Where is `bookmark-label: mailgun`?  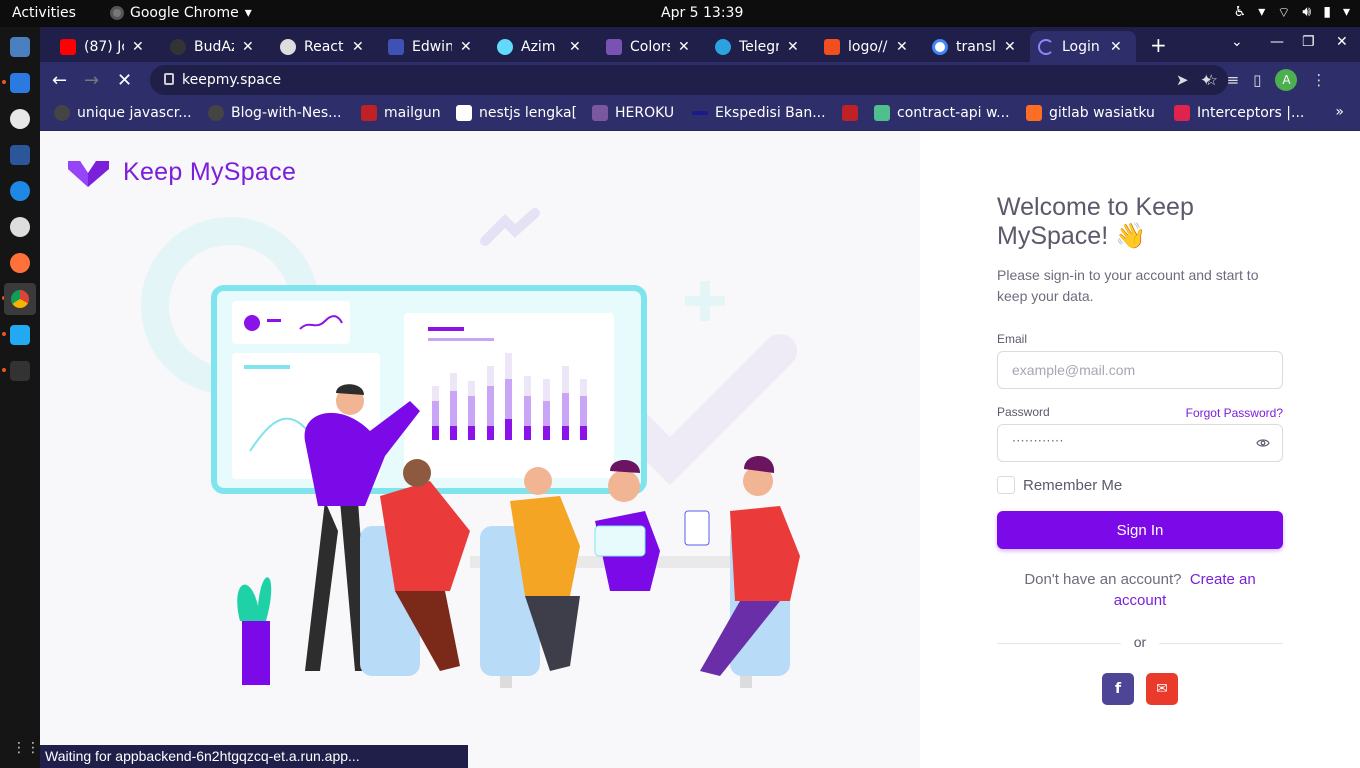 bookmark-label: mailgun is located at coordinates (412, 113).